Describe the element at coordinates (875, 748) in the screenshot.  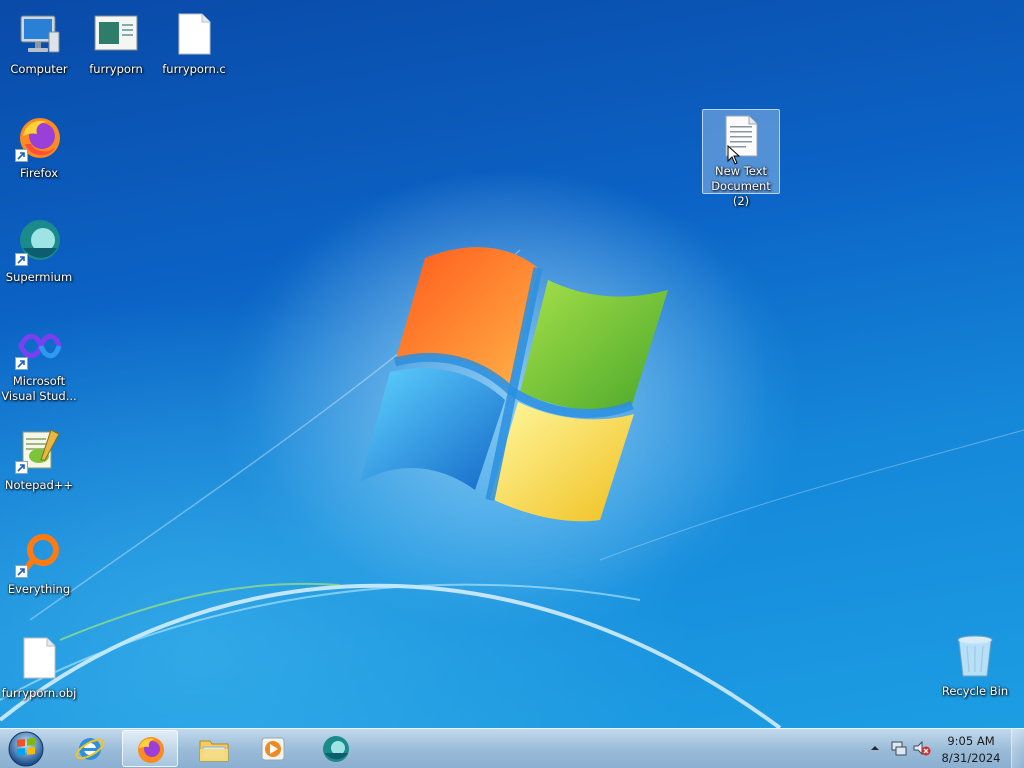
I see `show-hidden-icons-chevron-icon` at that location.